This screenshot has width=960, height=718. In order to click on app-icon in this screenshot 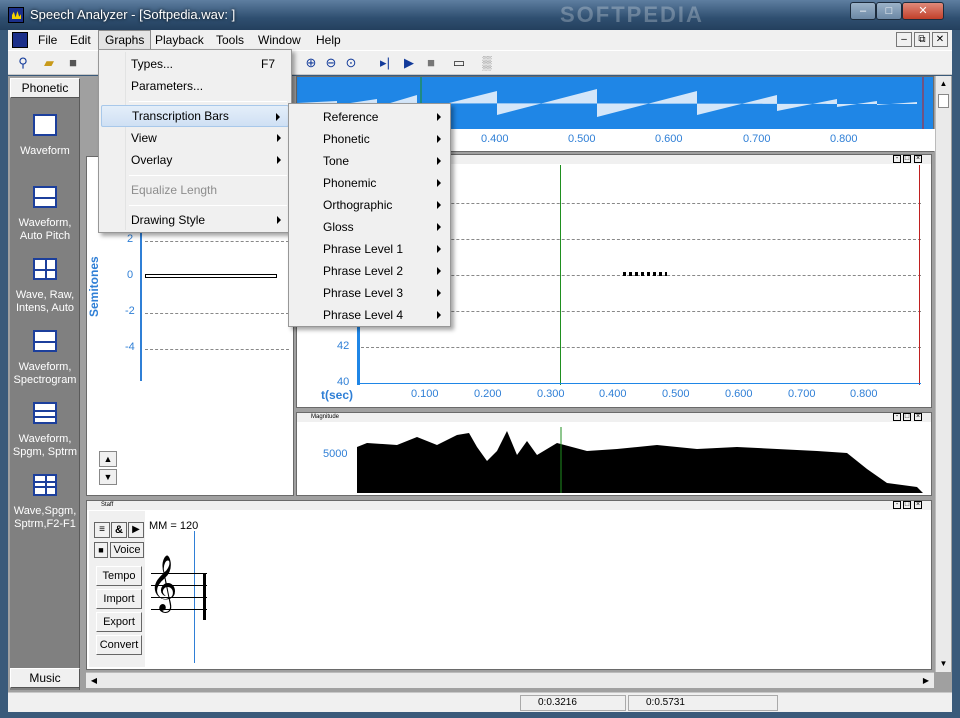, I will do `click(16, 15)`.